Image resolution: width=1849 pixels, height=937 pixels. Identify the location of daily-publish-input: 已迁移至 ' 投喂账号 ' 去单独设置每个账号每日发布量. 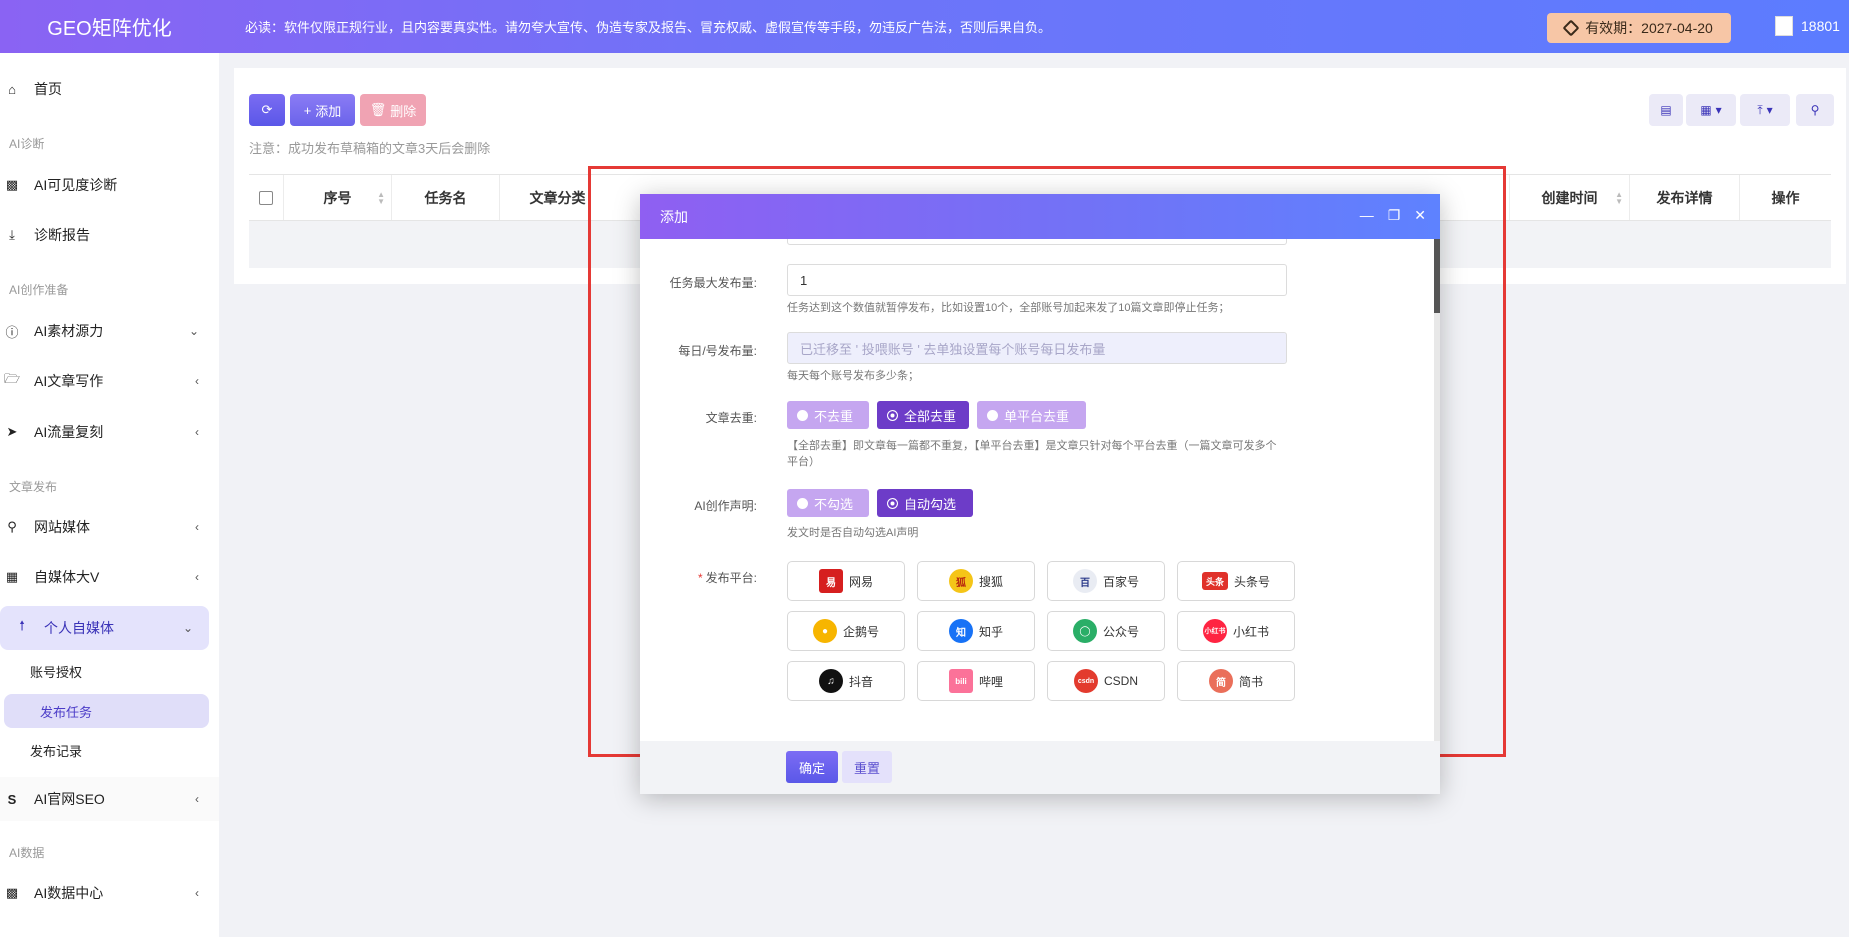
(1037, 348).